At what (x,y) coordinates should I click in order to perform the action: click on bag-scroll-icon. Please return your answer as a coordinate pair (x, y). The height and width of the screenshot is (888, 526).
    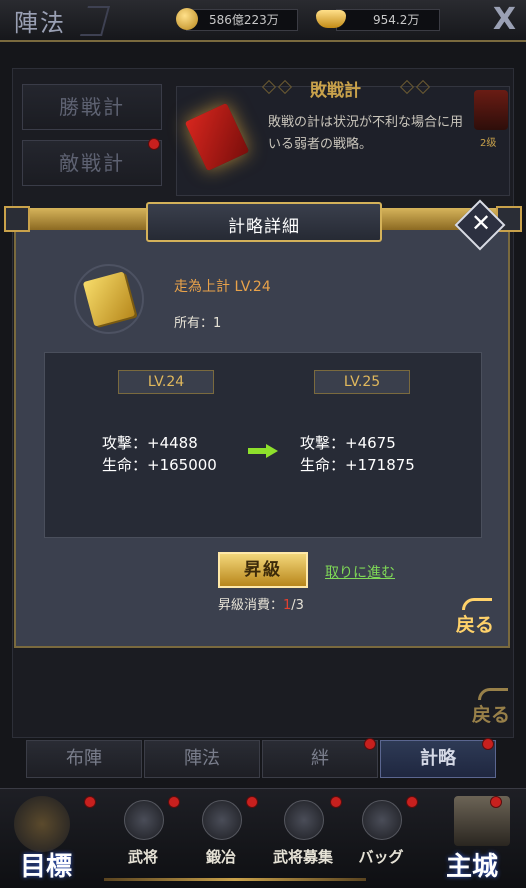
    Looking at the image, I should click on (382, 820).